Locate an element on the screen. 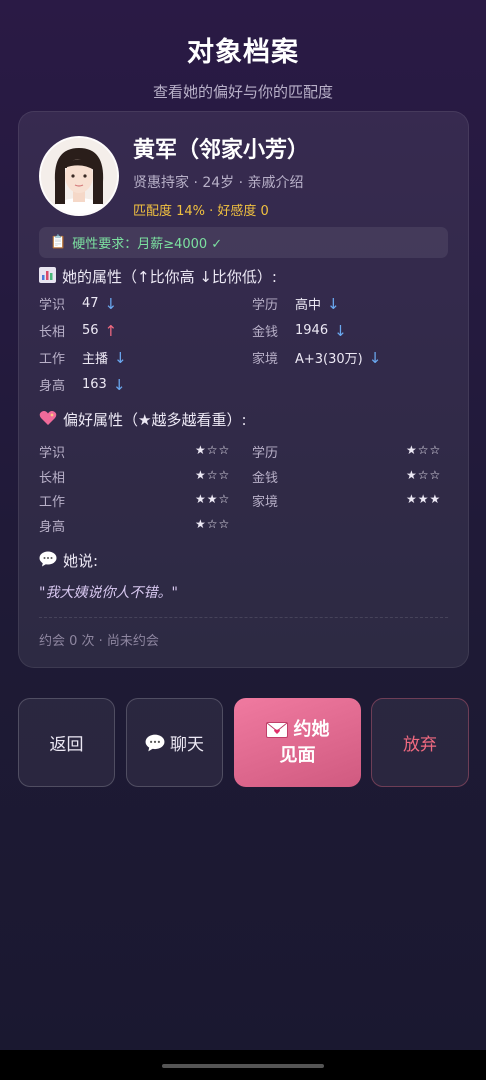 Image resolution: width=486 pixels, height=1080 pixels. attribute-family: 家境 A+3(30万) ↓ is located at coordinates (317, 358).